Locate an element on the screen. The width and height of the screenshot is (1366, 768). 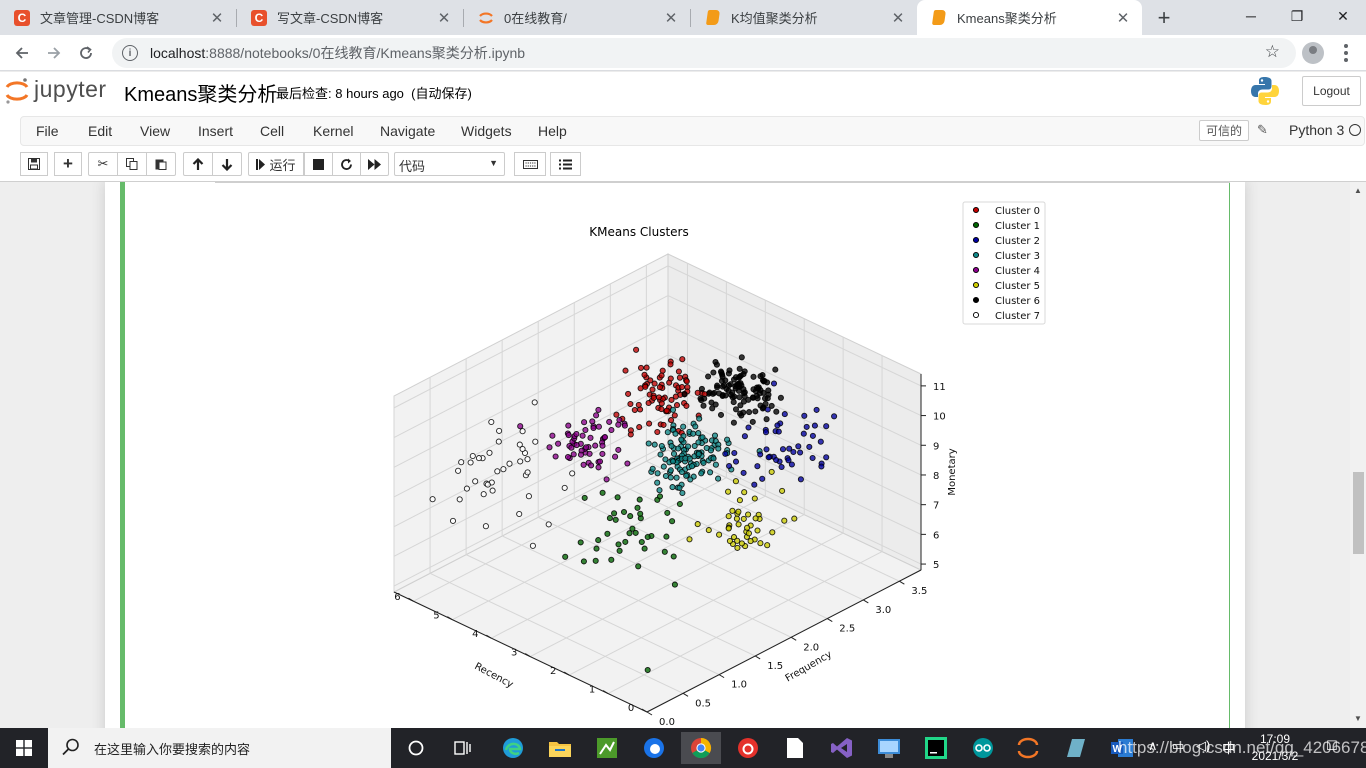
cloud-app-icon is located at coordinates (654, 748).